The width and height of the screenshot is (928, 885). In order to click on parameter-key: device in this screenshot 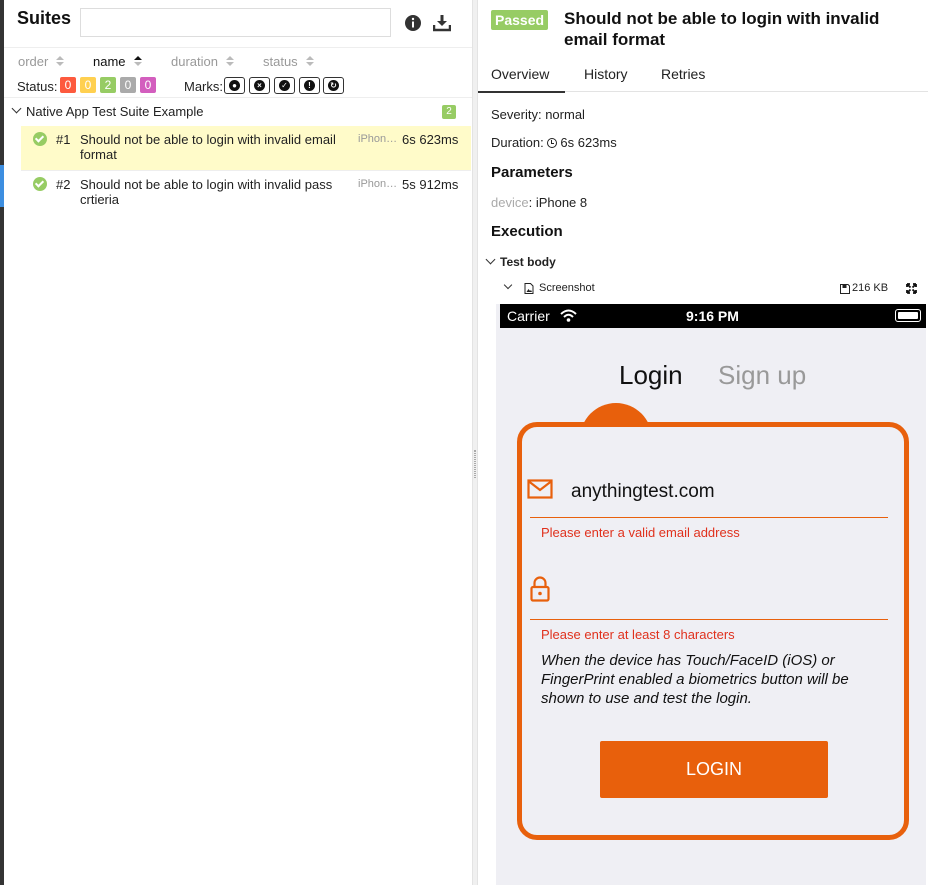, I will do `click(510, 202)`.